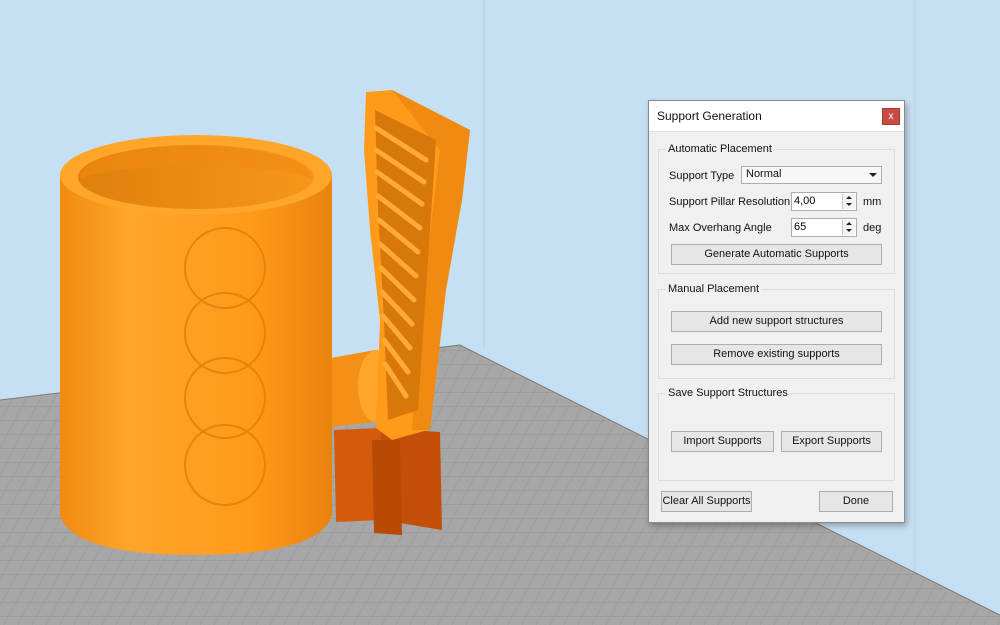 The height and width of the screenshot is (625, 1000). What do you see at coordinates (709, 116) in the screenshot?
I see `dialog-title: Support Generation` at bounding box center [709, 116].